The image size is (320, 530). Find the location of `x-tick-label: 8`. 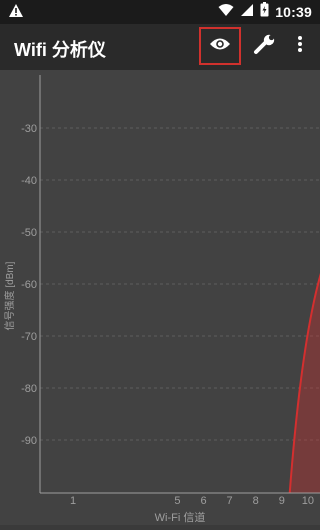

x-tick-label: 8 is located at coordinates (256, 501).